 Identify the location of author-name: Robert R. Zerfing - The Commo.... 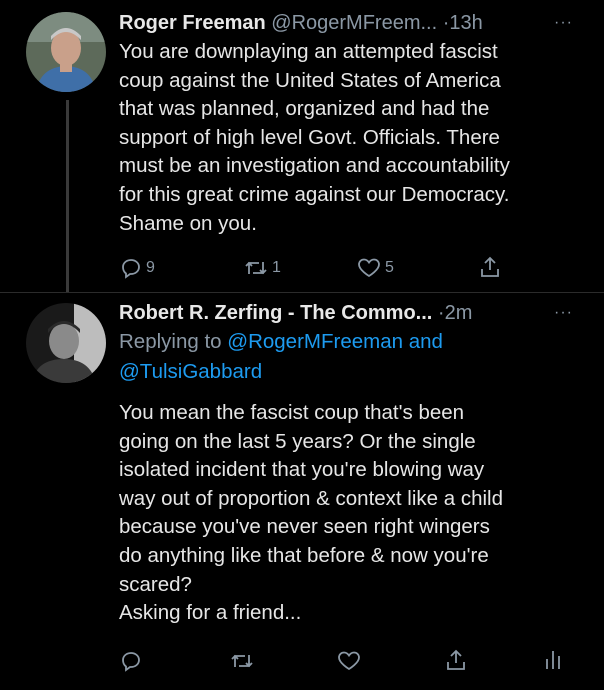
(275, 313).